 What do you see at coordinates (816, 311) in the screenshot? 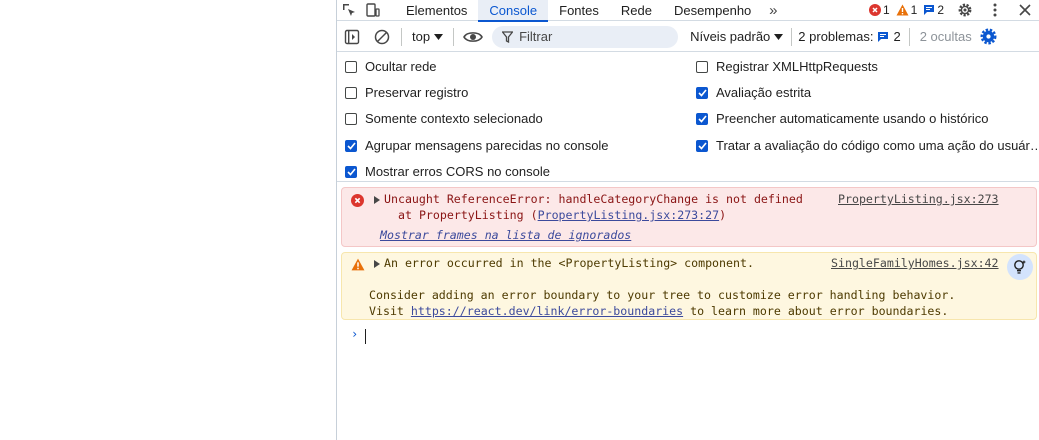
I see `visit-suffix: to learn more about error boundaries.` at bounding box center [816, 311].